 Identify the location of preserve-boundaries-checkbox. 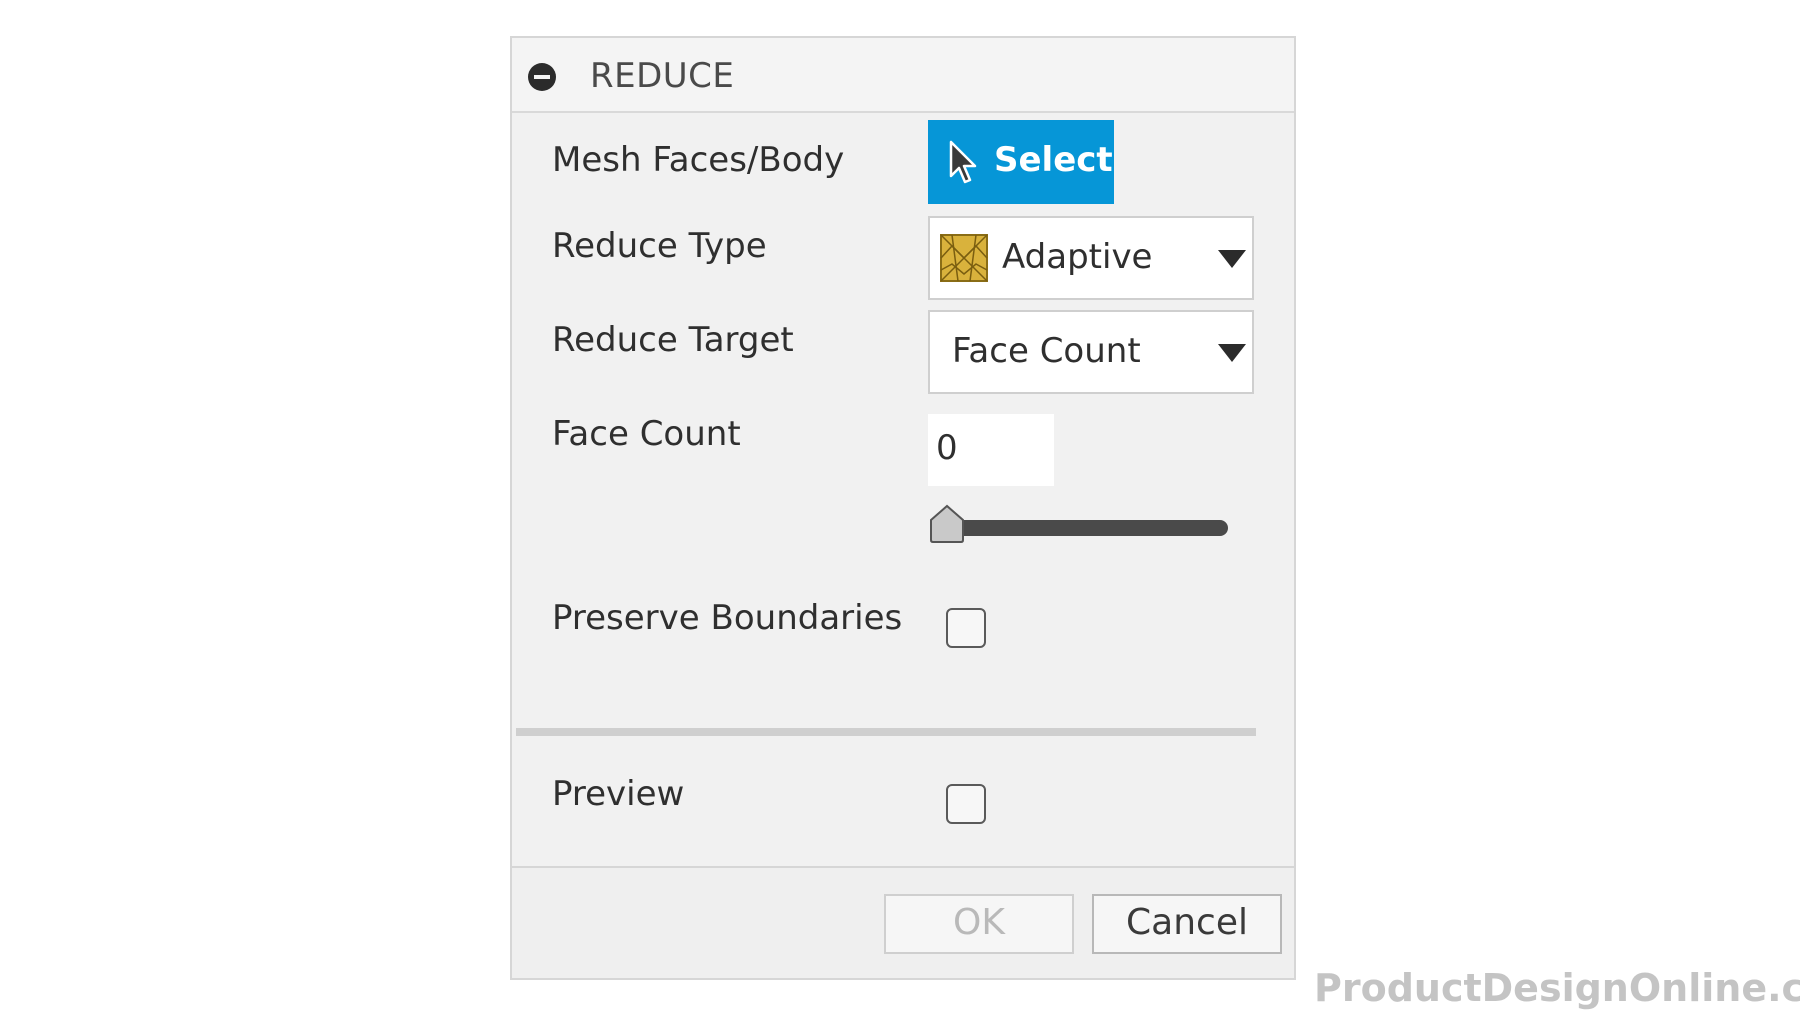
(966, 628).